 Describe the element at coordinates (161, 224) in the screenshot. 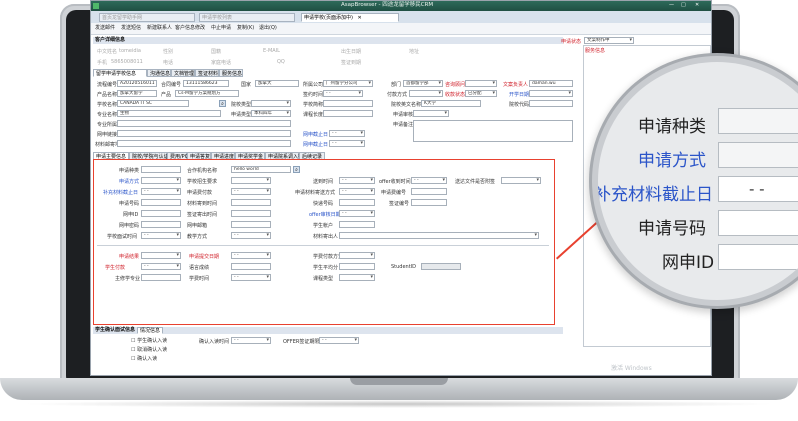

I see `pwd-field` at that location.